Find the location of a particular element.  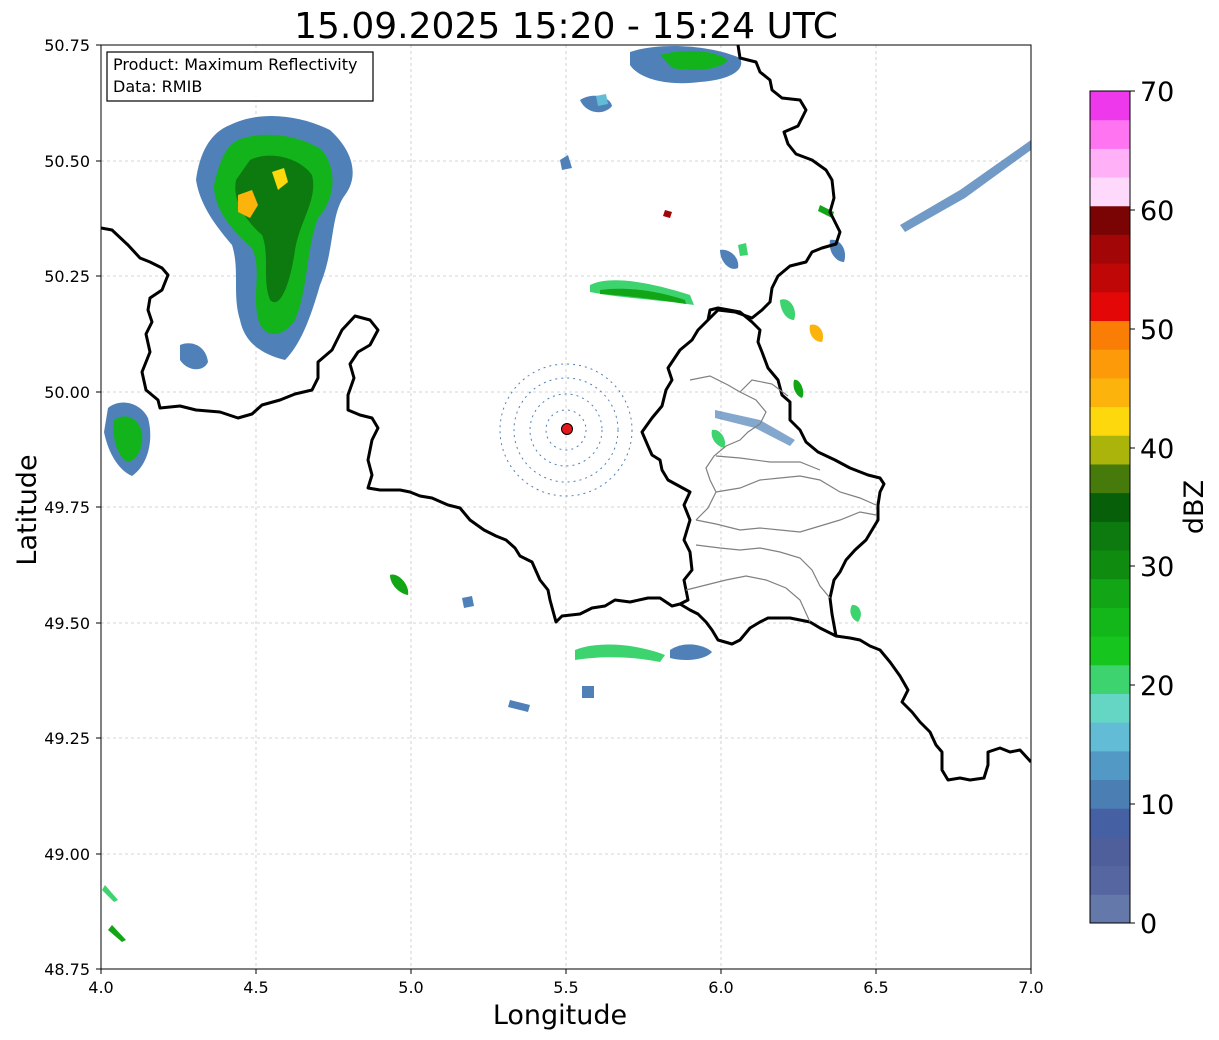

colorbar-tick-label: 10 is located at coordinates (1157, 805).